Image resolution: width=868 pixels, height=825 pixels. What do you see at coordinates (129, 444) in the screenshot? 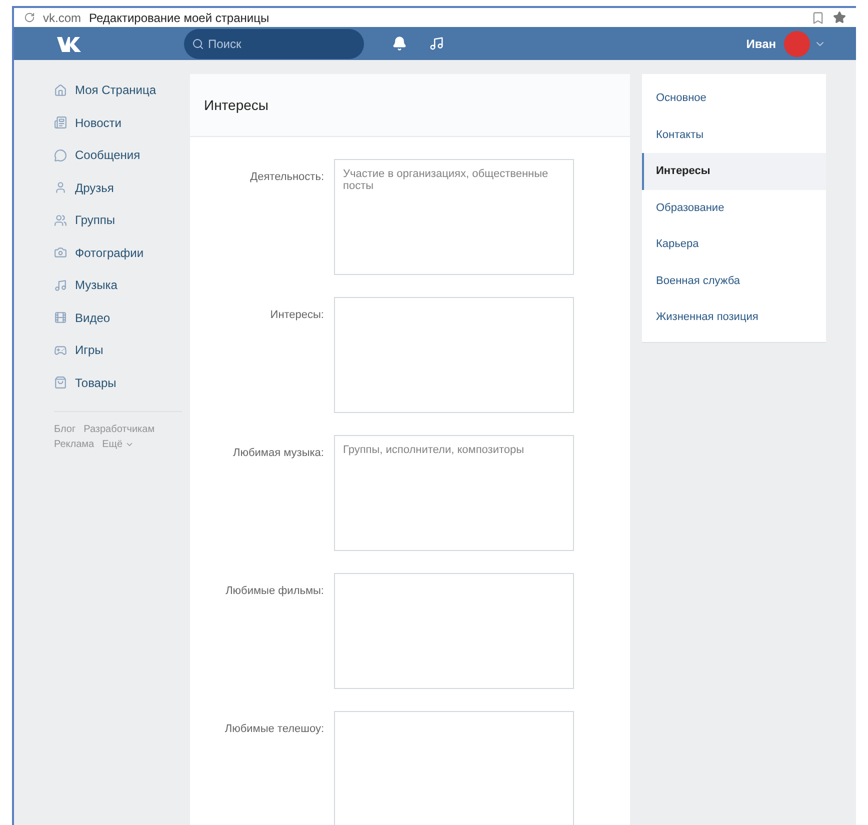
I see `chevron-down-icon` at bounding box center [129, 444].